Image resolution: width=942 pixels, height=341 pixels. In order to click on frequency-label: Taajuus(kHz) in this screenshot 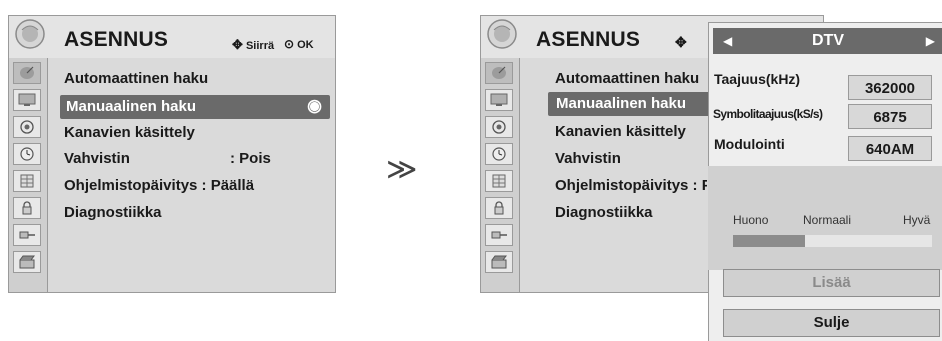, I will do `click(757, 79)`.